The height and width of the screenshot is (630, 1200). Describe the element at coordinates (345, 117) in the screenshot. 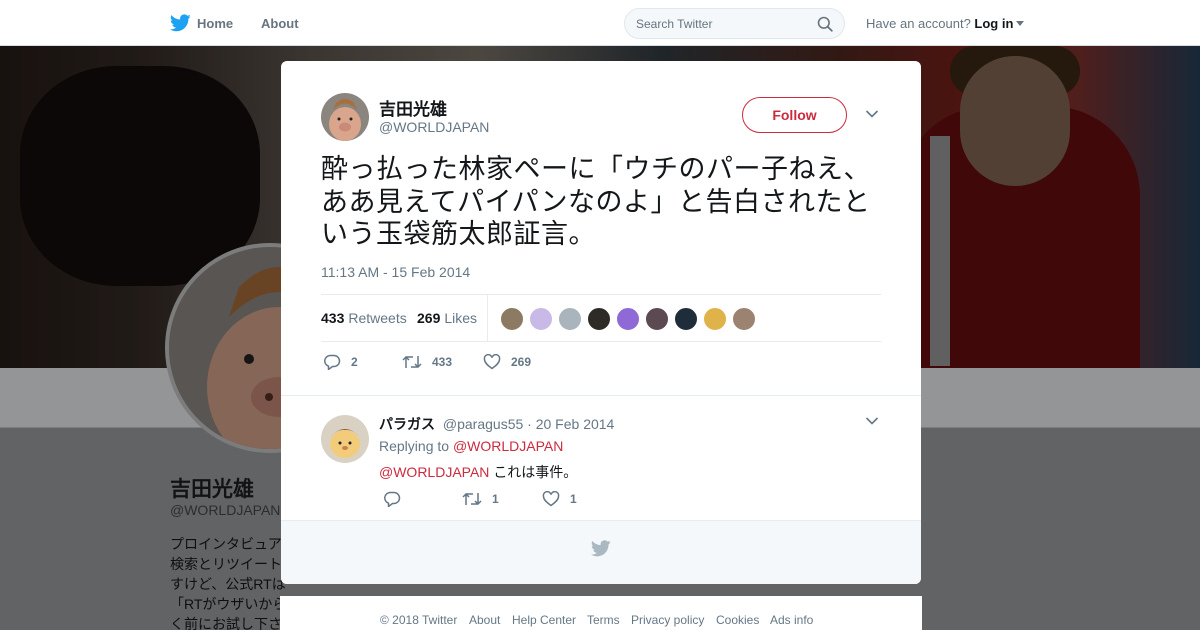

I see `tweet-author-avatar` at that location.